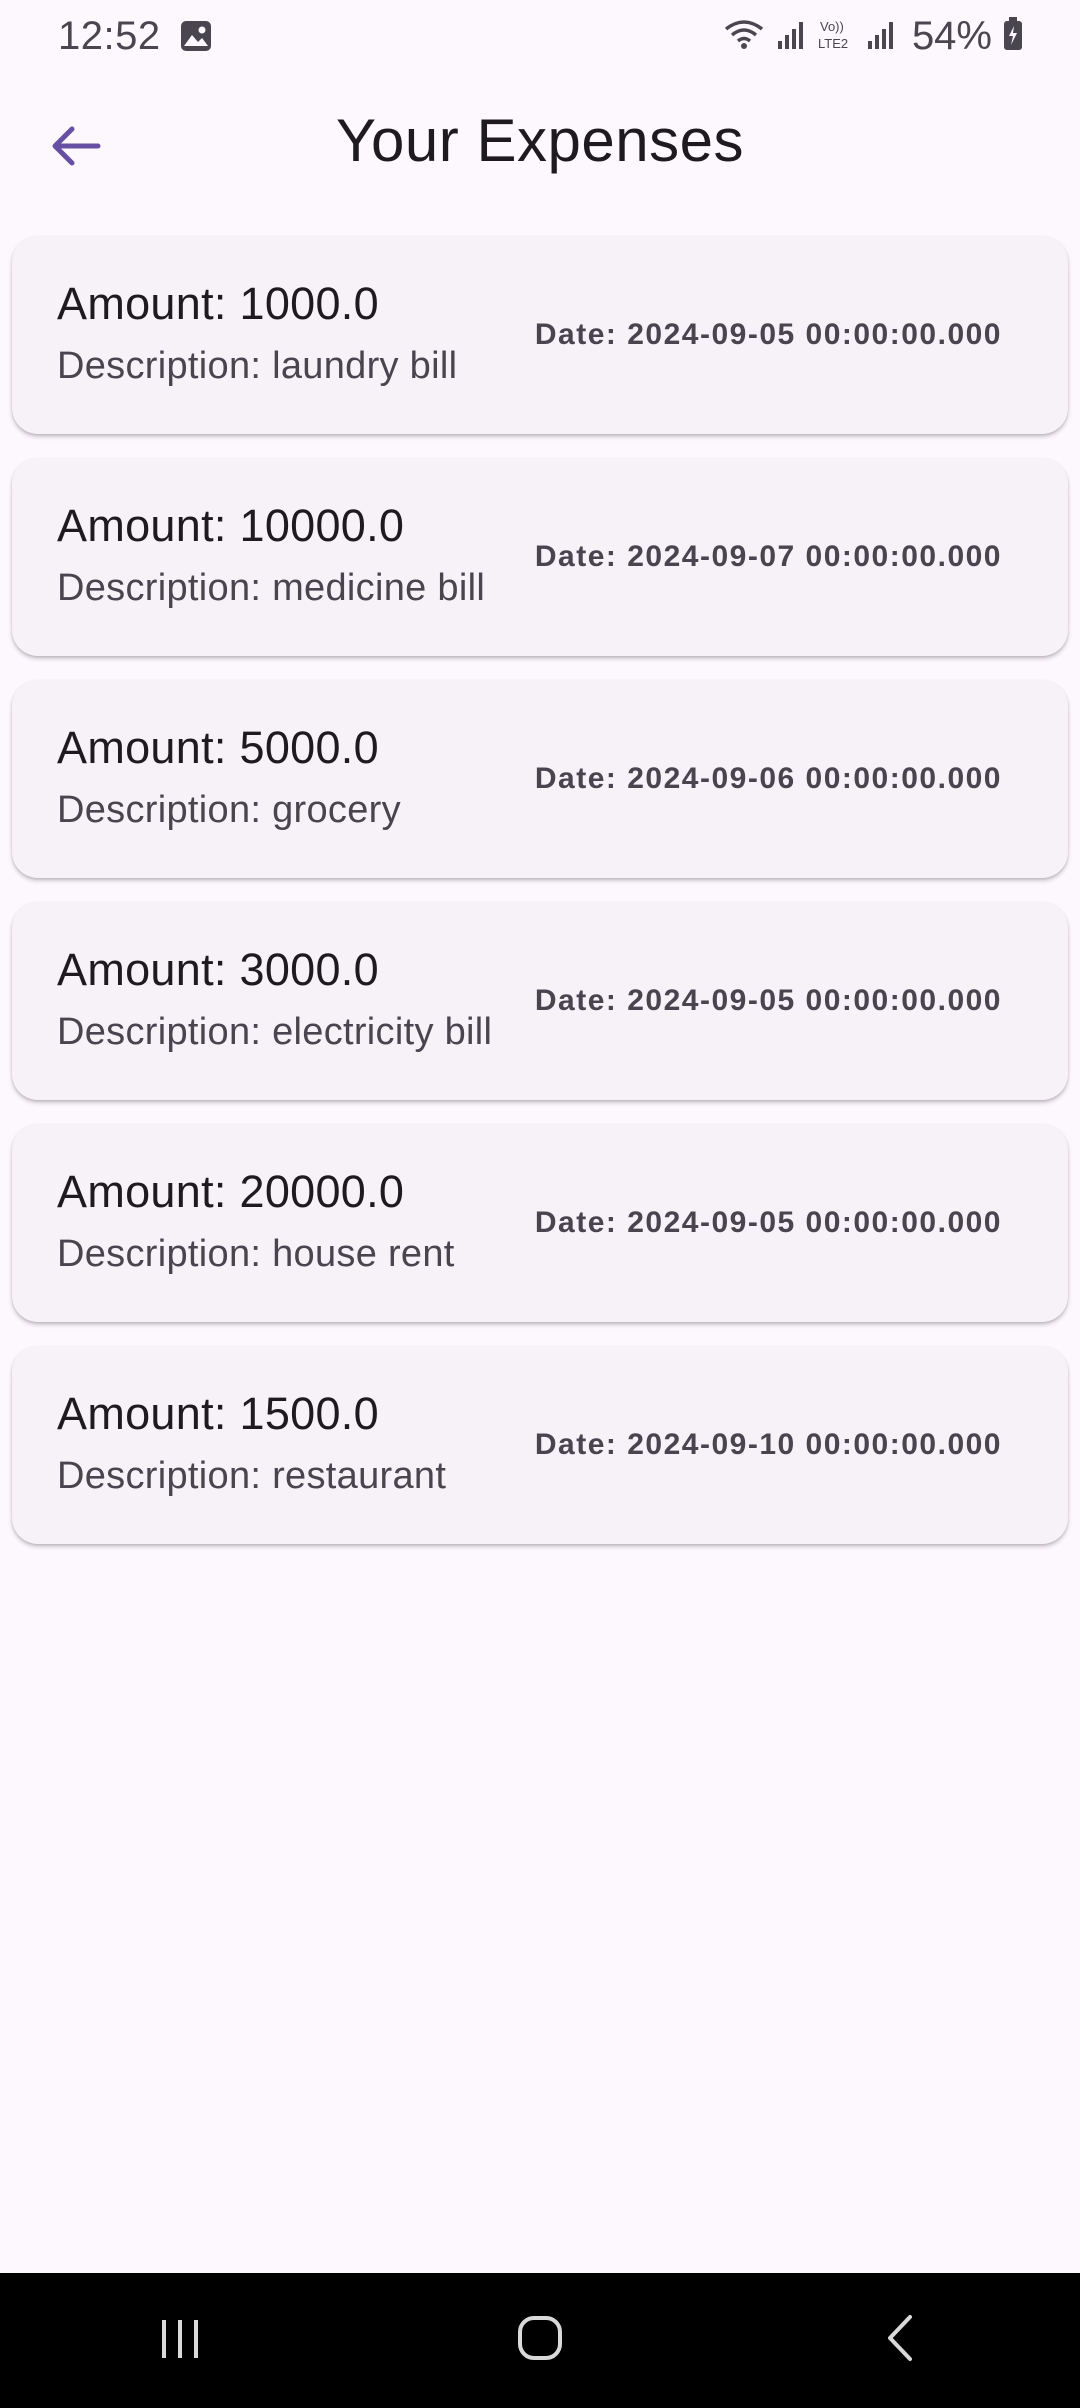 This screenshot has height=2408, width=1080. Describe the element at coordinates (256, 1254) in the screenshot. I see `expense-description: Description: house rent` at that location.